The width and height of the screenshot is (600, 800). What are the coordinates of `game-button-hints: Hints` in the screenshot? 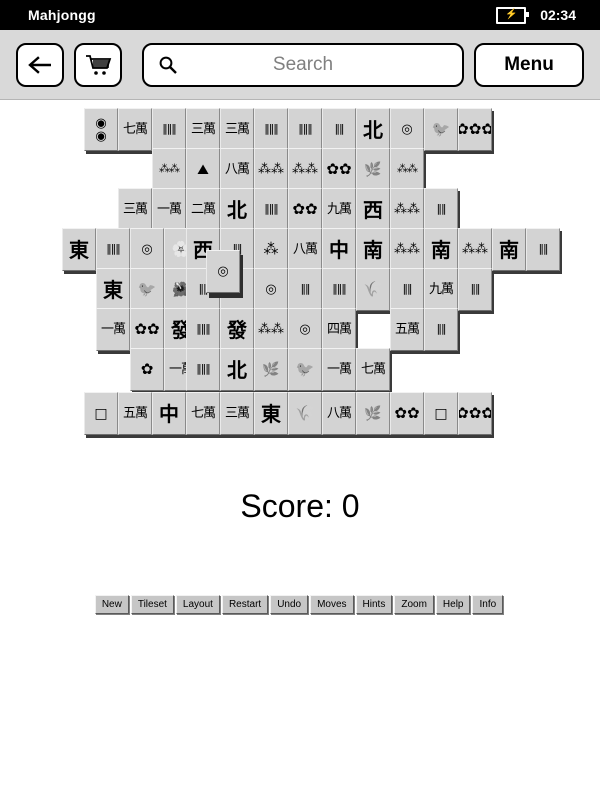 It's located at (374, 604).